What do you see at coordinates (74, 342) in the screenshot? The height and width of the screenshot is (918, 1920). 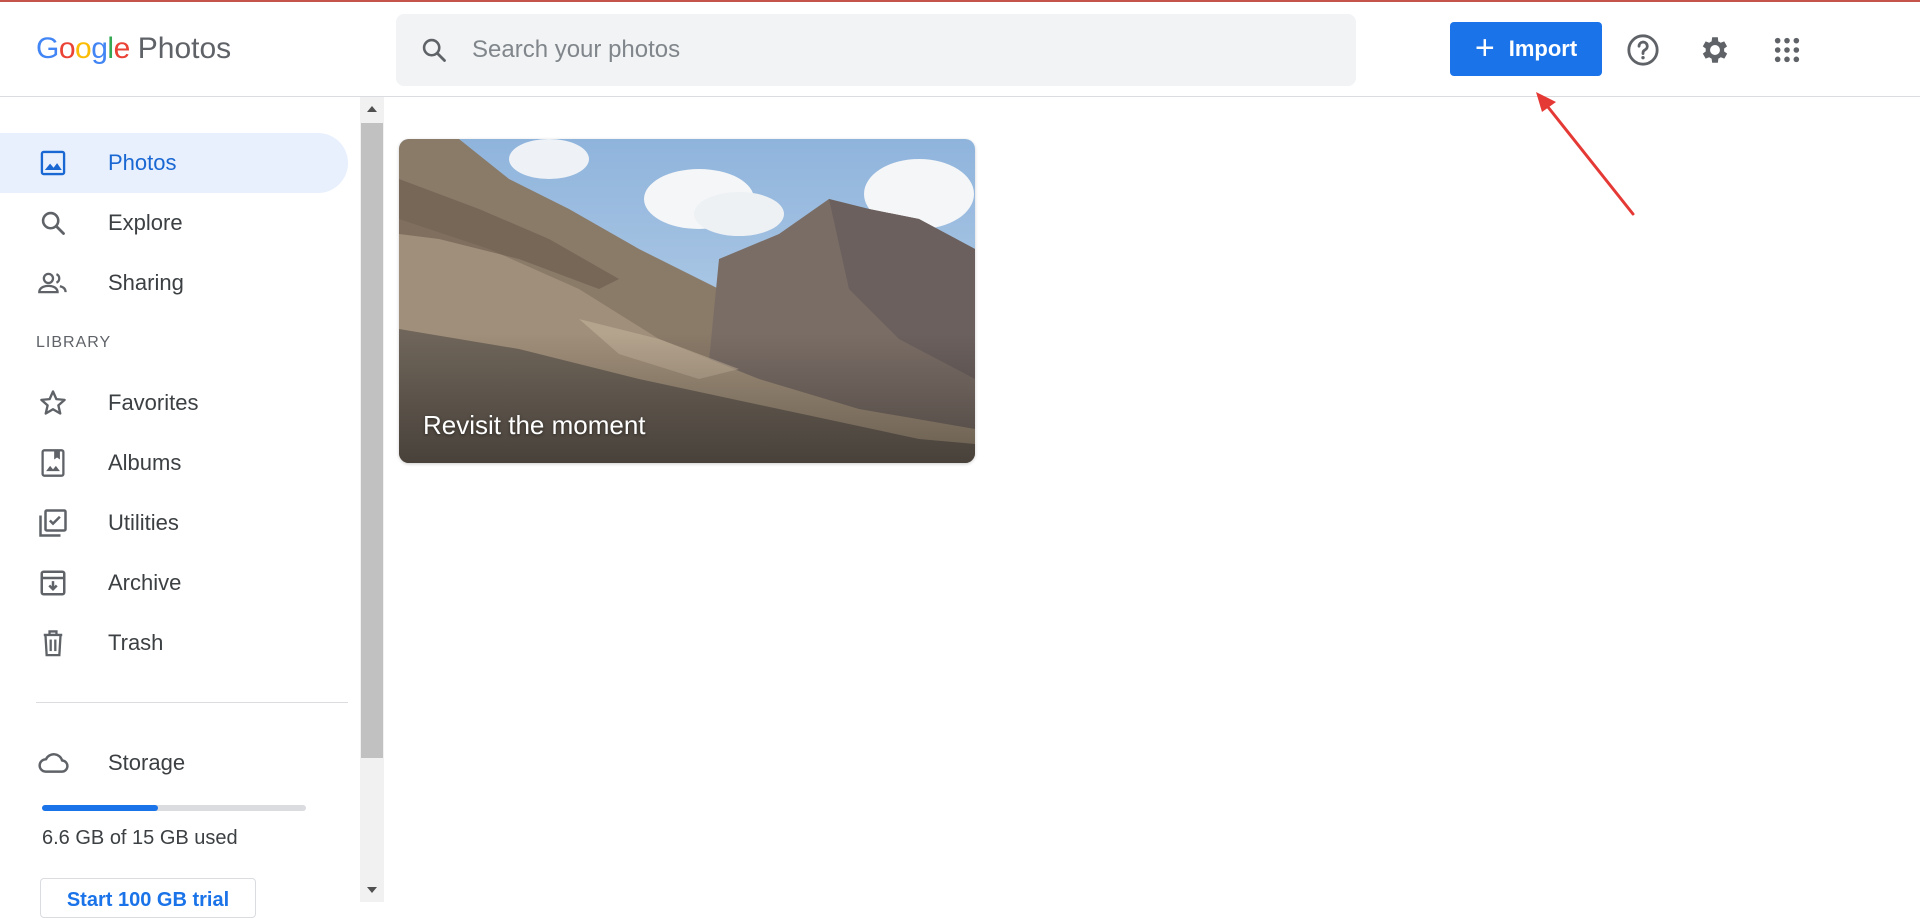 I see `library-heading: LIBRARY` at bounding box center [74, 342].